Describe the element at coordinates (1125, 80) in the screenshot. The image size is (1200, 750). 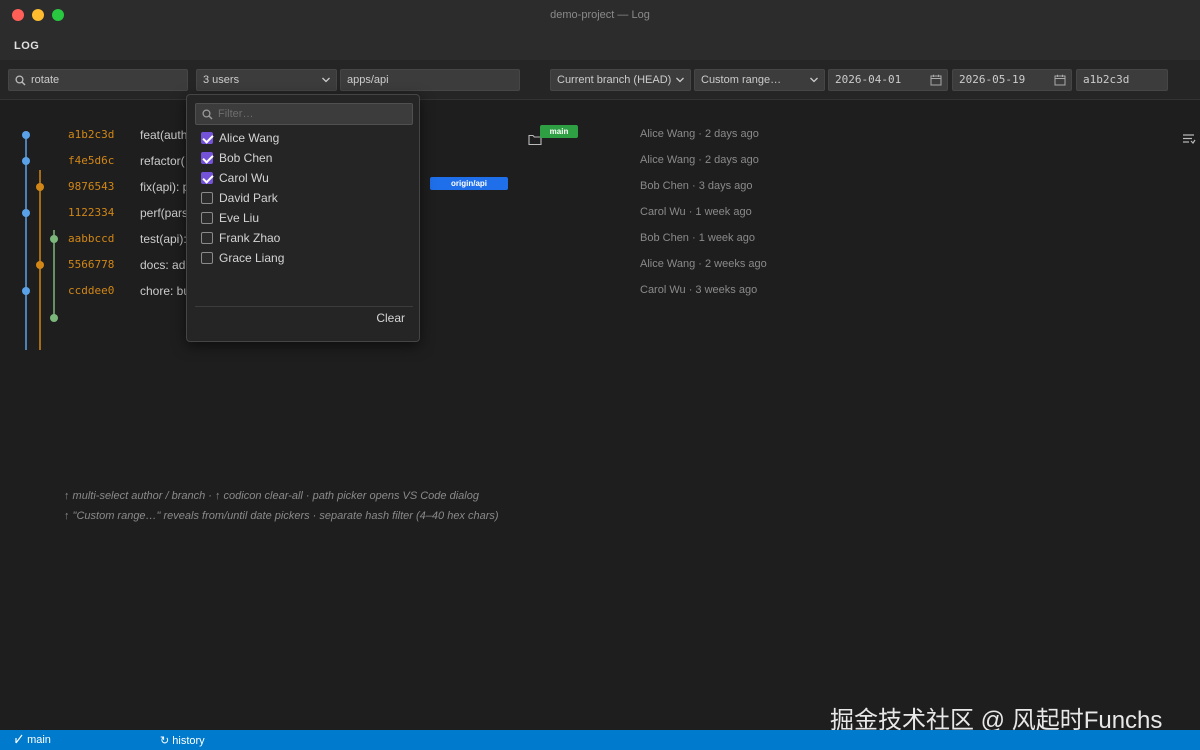
I see `hash-filter-input` at that location.